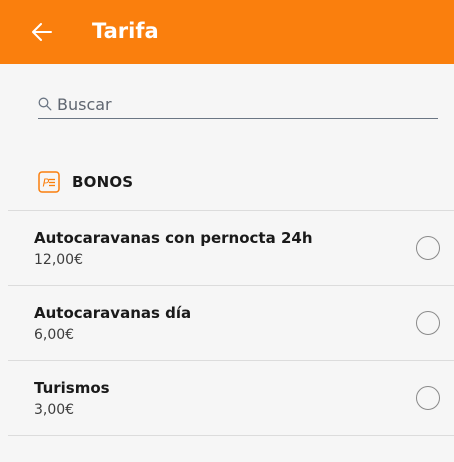 Image resolution: width=454 pixels, height=462 pixels. What do you see at coordinates (45, 104) in the screenshot?
I see `search-icon` at bounding box center [45, 104].